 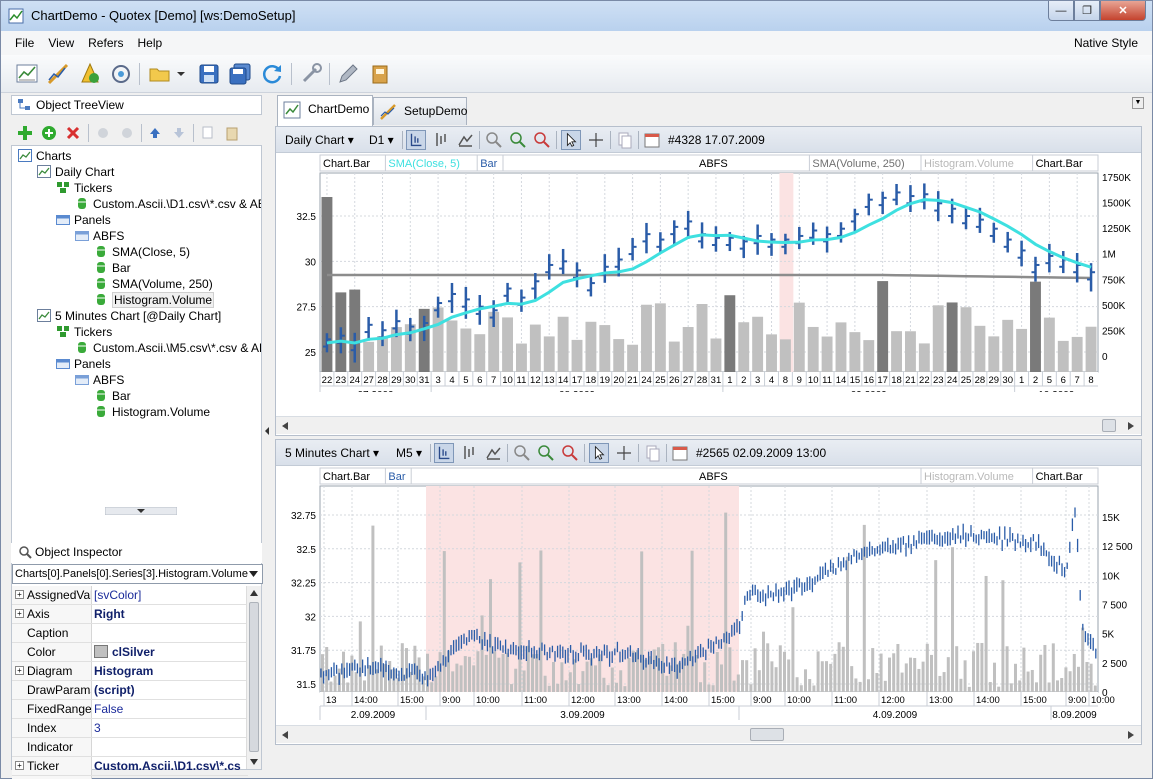 I want to click on open-folder-icon, so click(x=160, y=74).